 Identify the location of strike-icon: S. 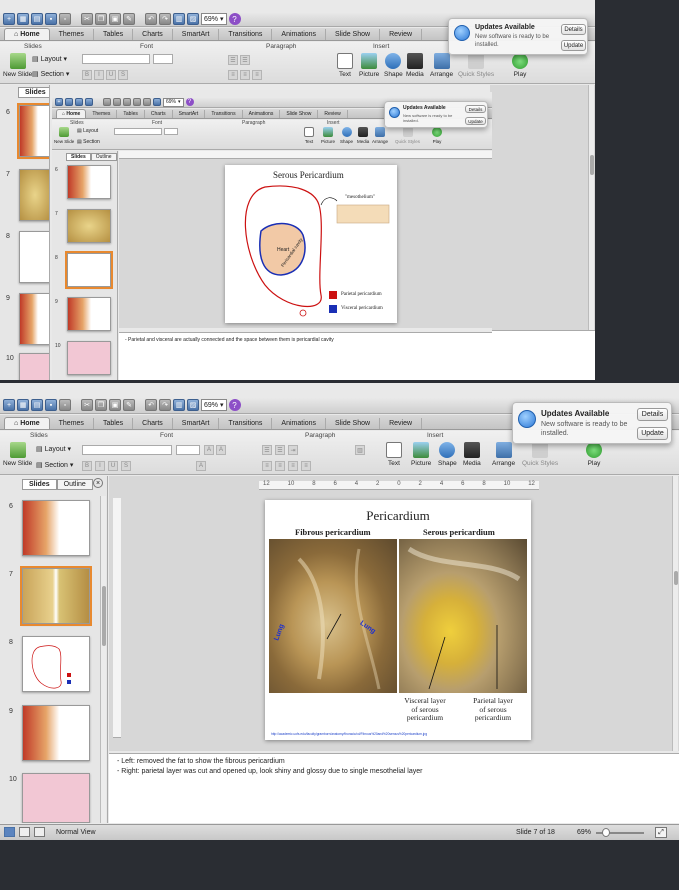
(126, 466).